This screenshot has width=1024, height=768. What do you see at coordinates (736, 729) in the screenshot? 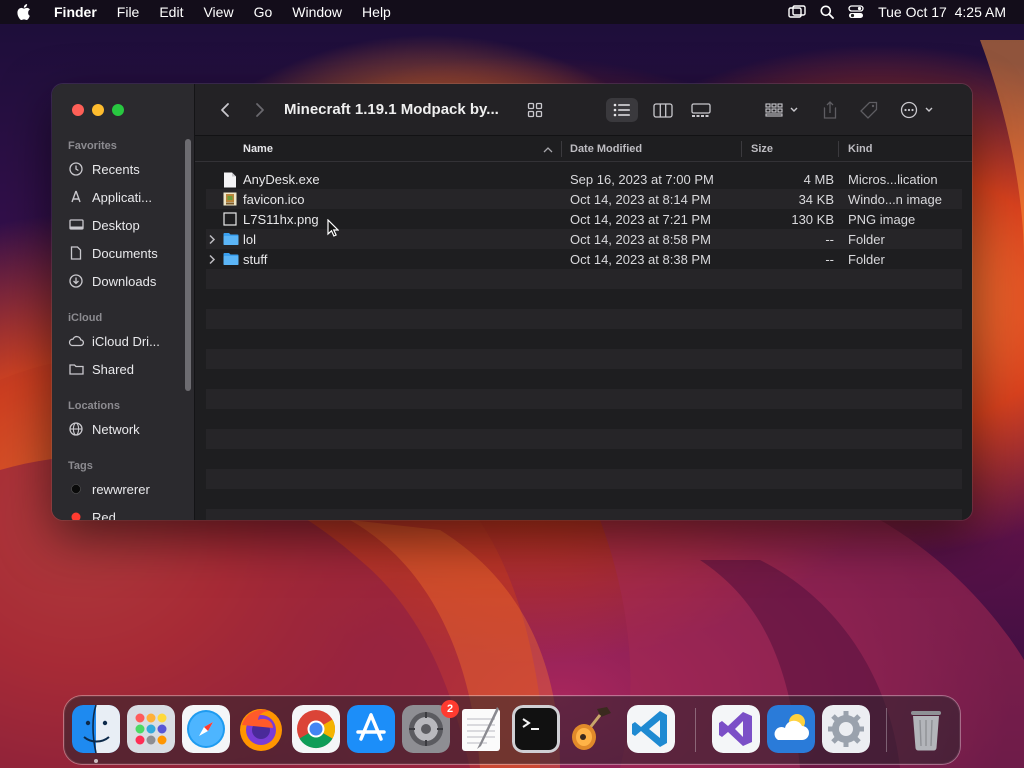
I see `visual-studio-icon` at bounding box center [736, 729].